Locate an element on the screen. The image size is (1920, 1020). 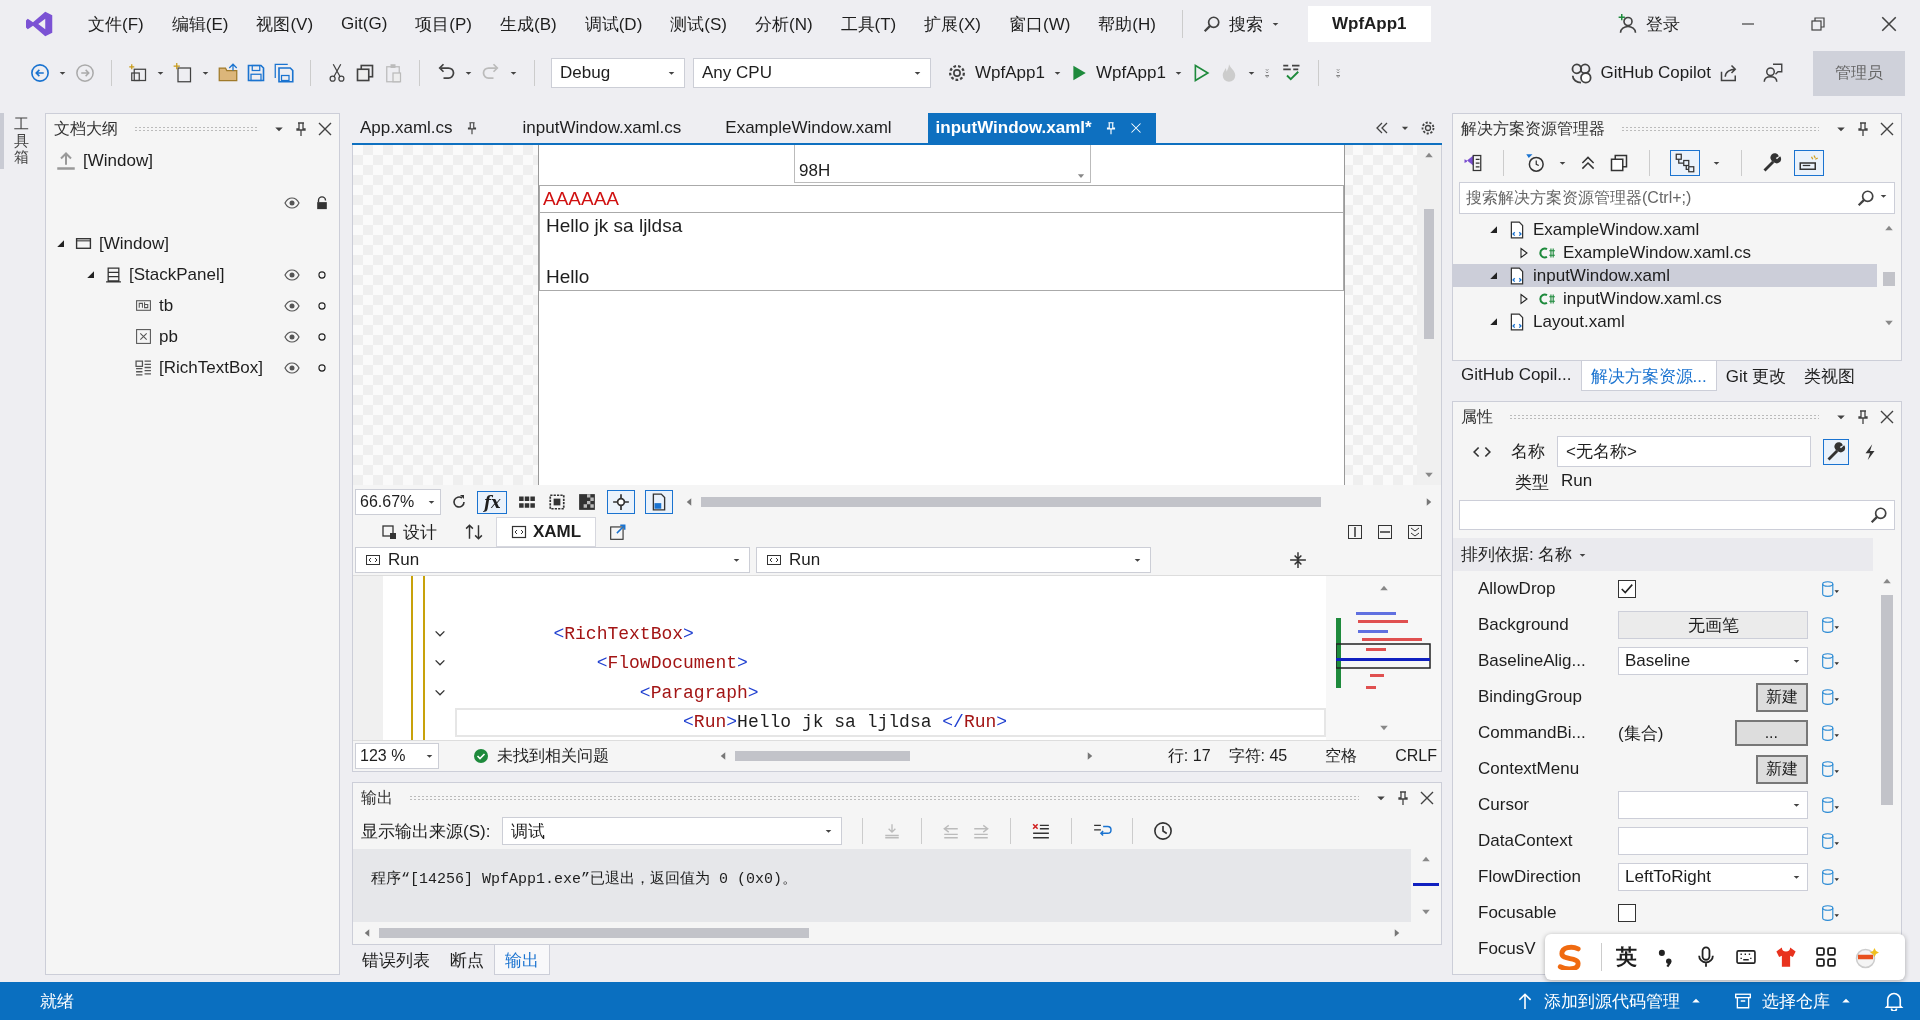
menu-item: 生成(B) is located at coordinates (528, 24).